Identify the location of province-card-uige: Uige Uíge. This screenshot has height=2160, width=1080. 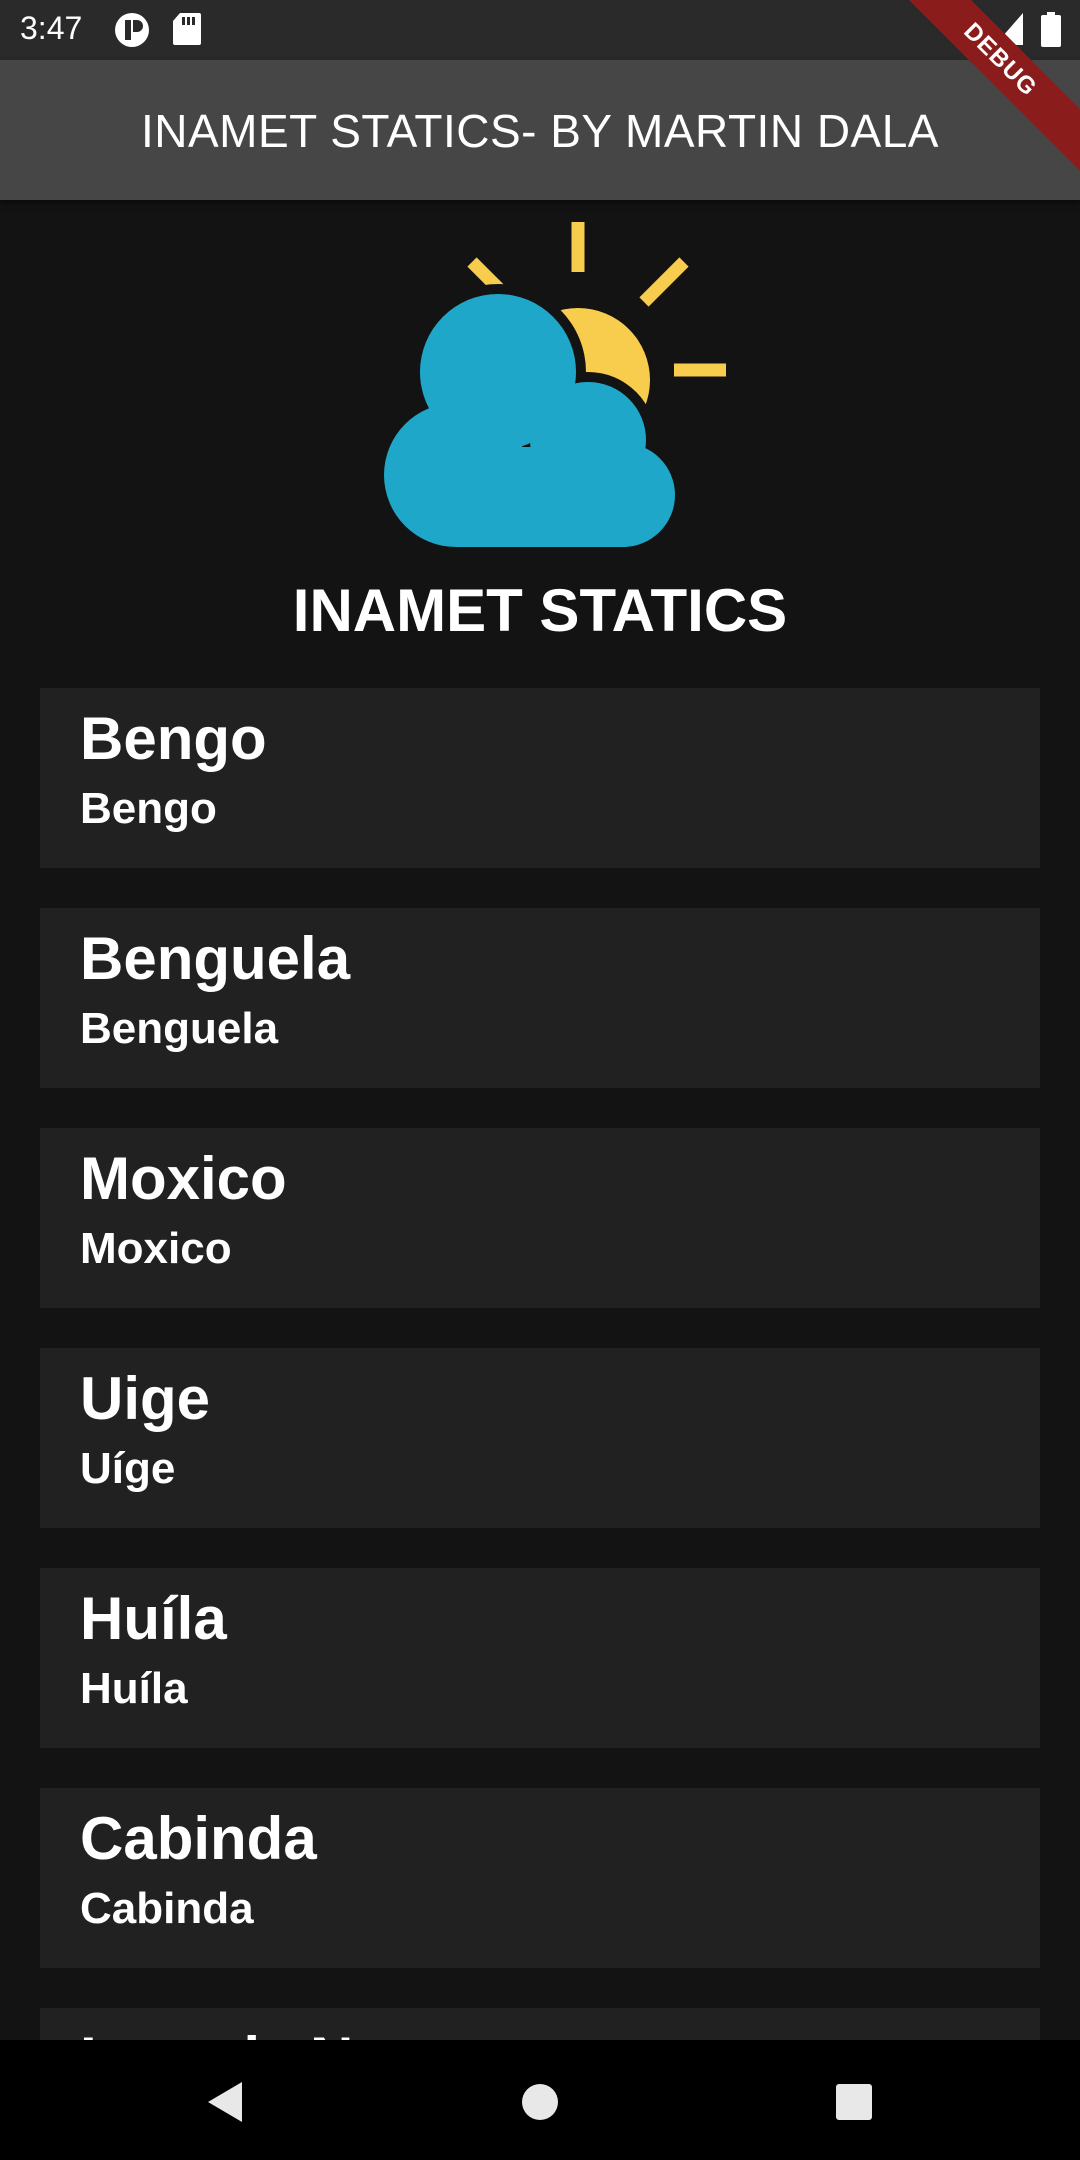
(540, 1438).